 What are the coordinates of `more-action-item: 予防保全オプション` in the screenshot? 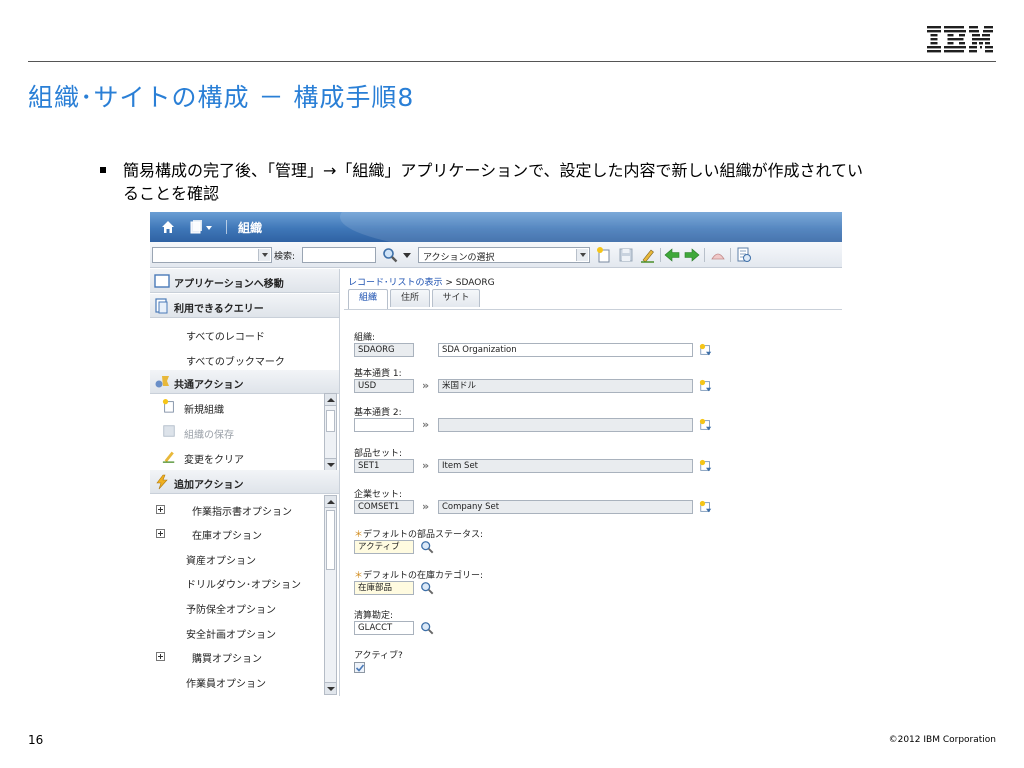 It's located at (231, 608).